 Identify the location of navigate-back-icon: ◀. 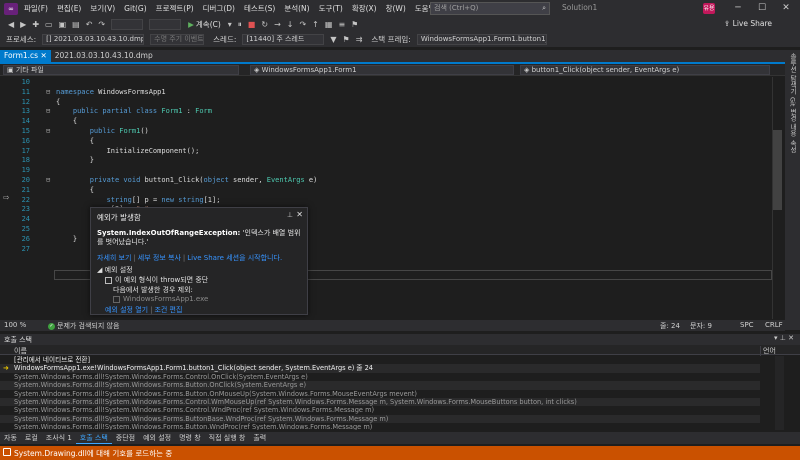
(11, 24).